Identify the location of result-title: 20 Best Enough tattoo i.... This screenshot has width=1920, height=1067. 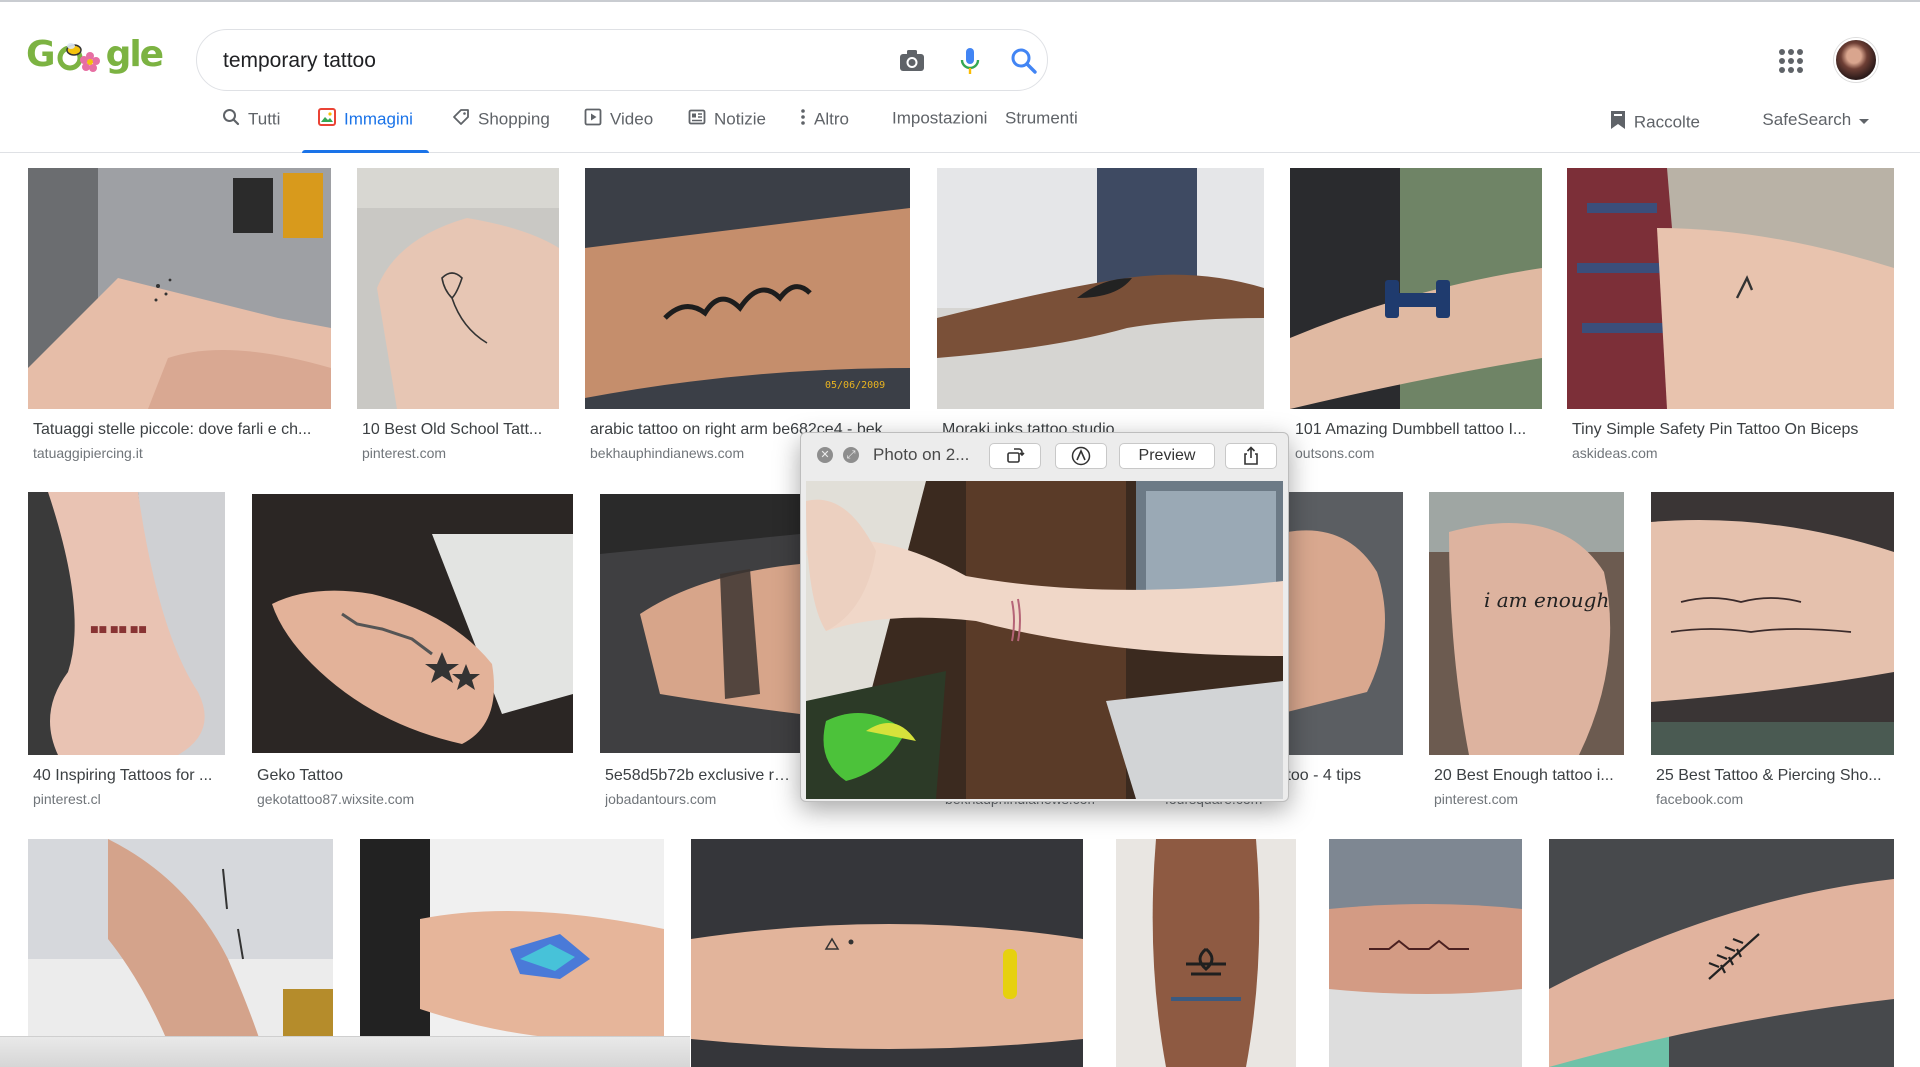
(1526, 776).